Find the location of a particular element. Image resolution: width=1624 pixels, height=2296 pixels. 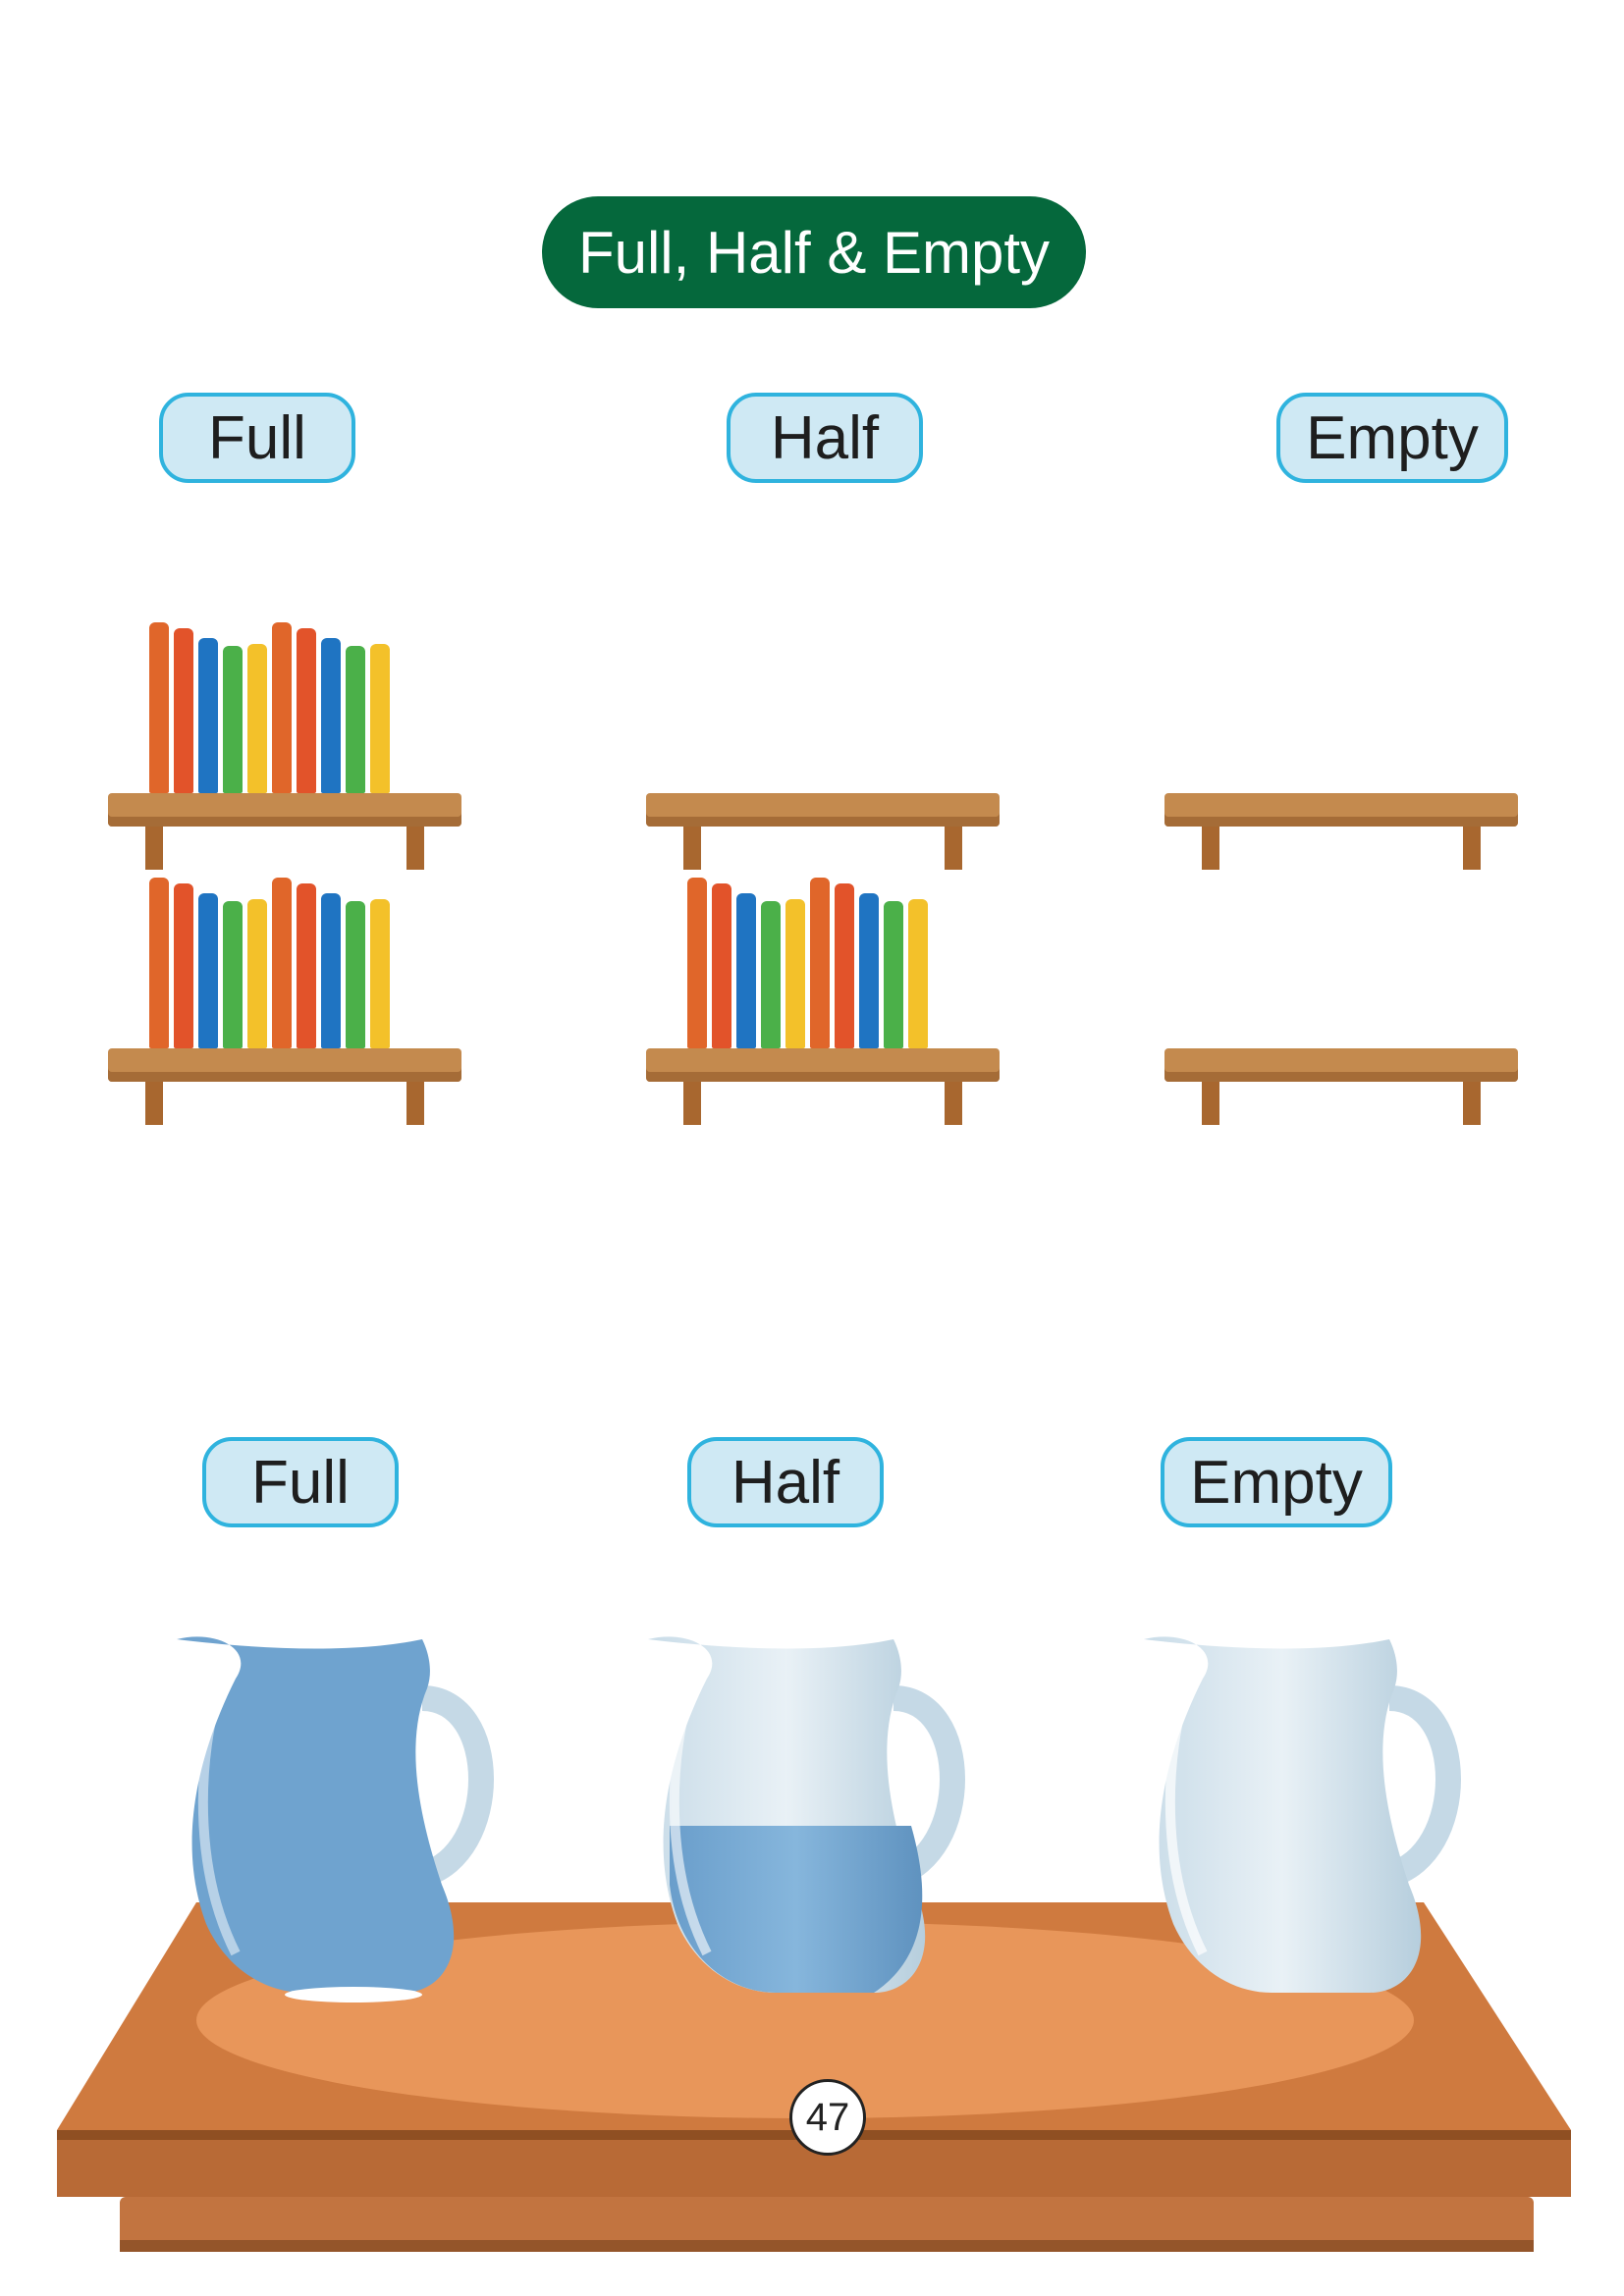

jug-full is located at coordinates (335, 1819).